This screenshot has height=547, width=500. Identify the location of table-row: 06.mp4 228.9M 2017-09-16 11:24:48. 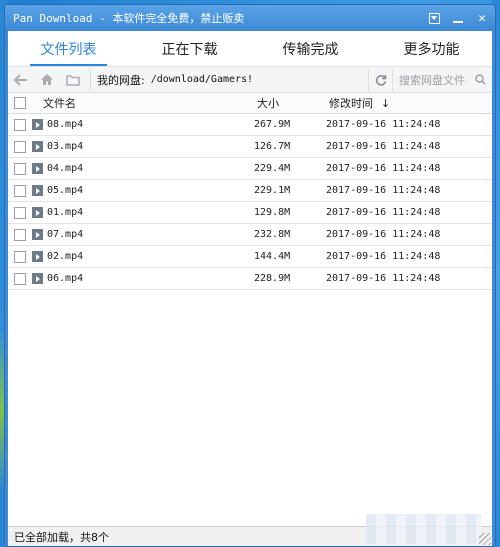
(250, 279).